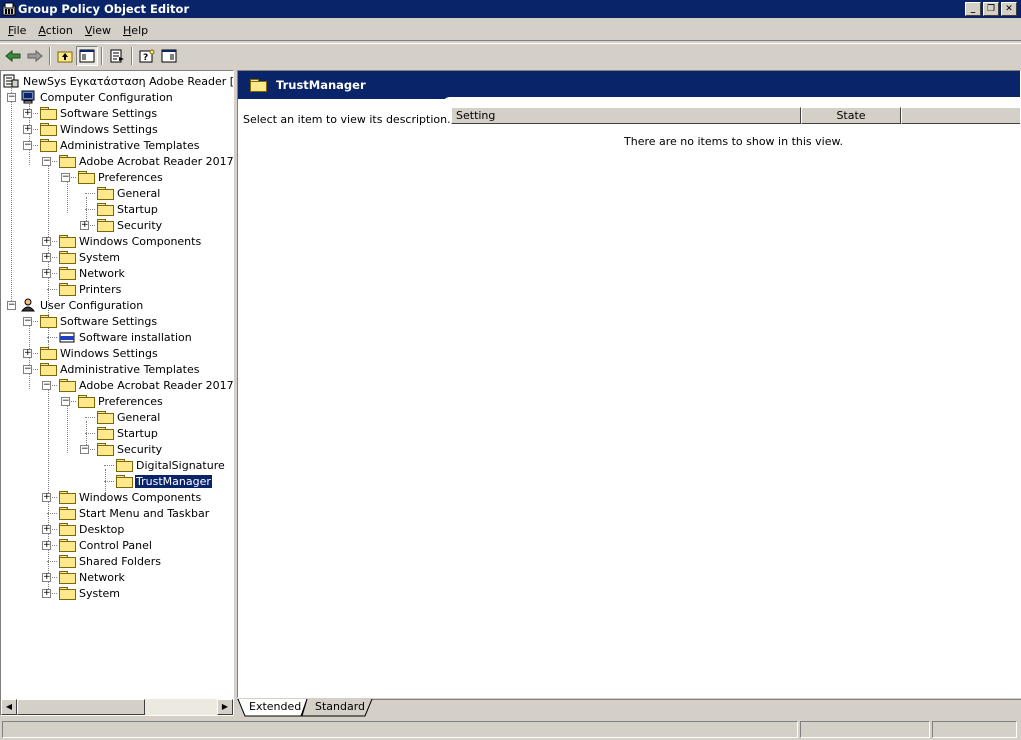 The height and width of the screenshot is (740, 1021). Describe the element at coordinates (106, 545) in the screenshot. I see `tree-node-control-panel: Control Panel` at that location.